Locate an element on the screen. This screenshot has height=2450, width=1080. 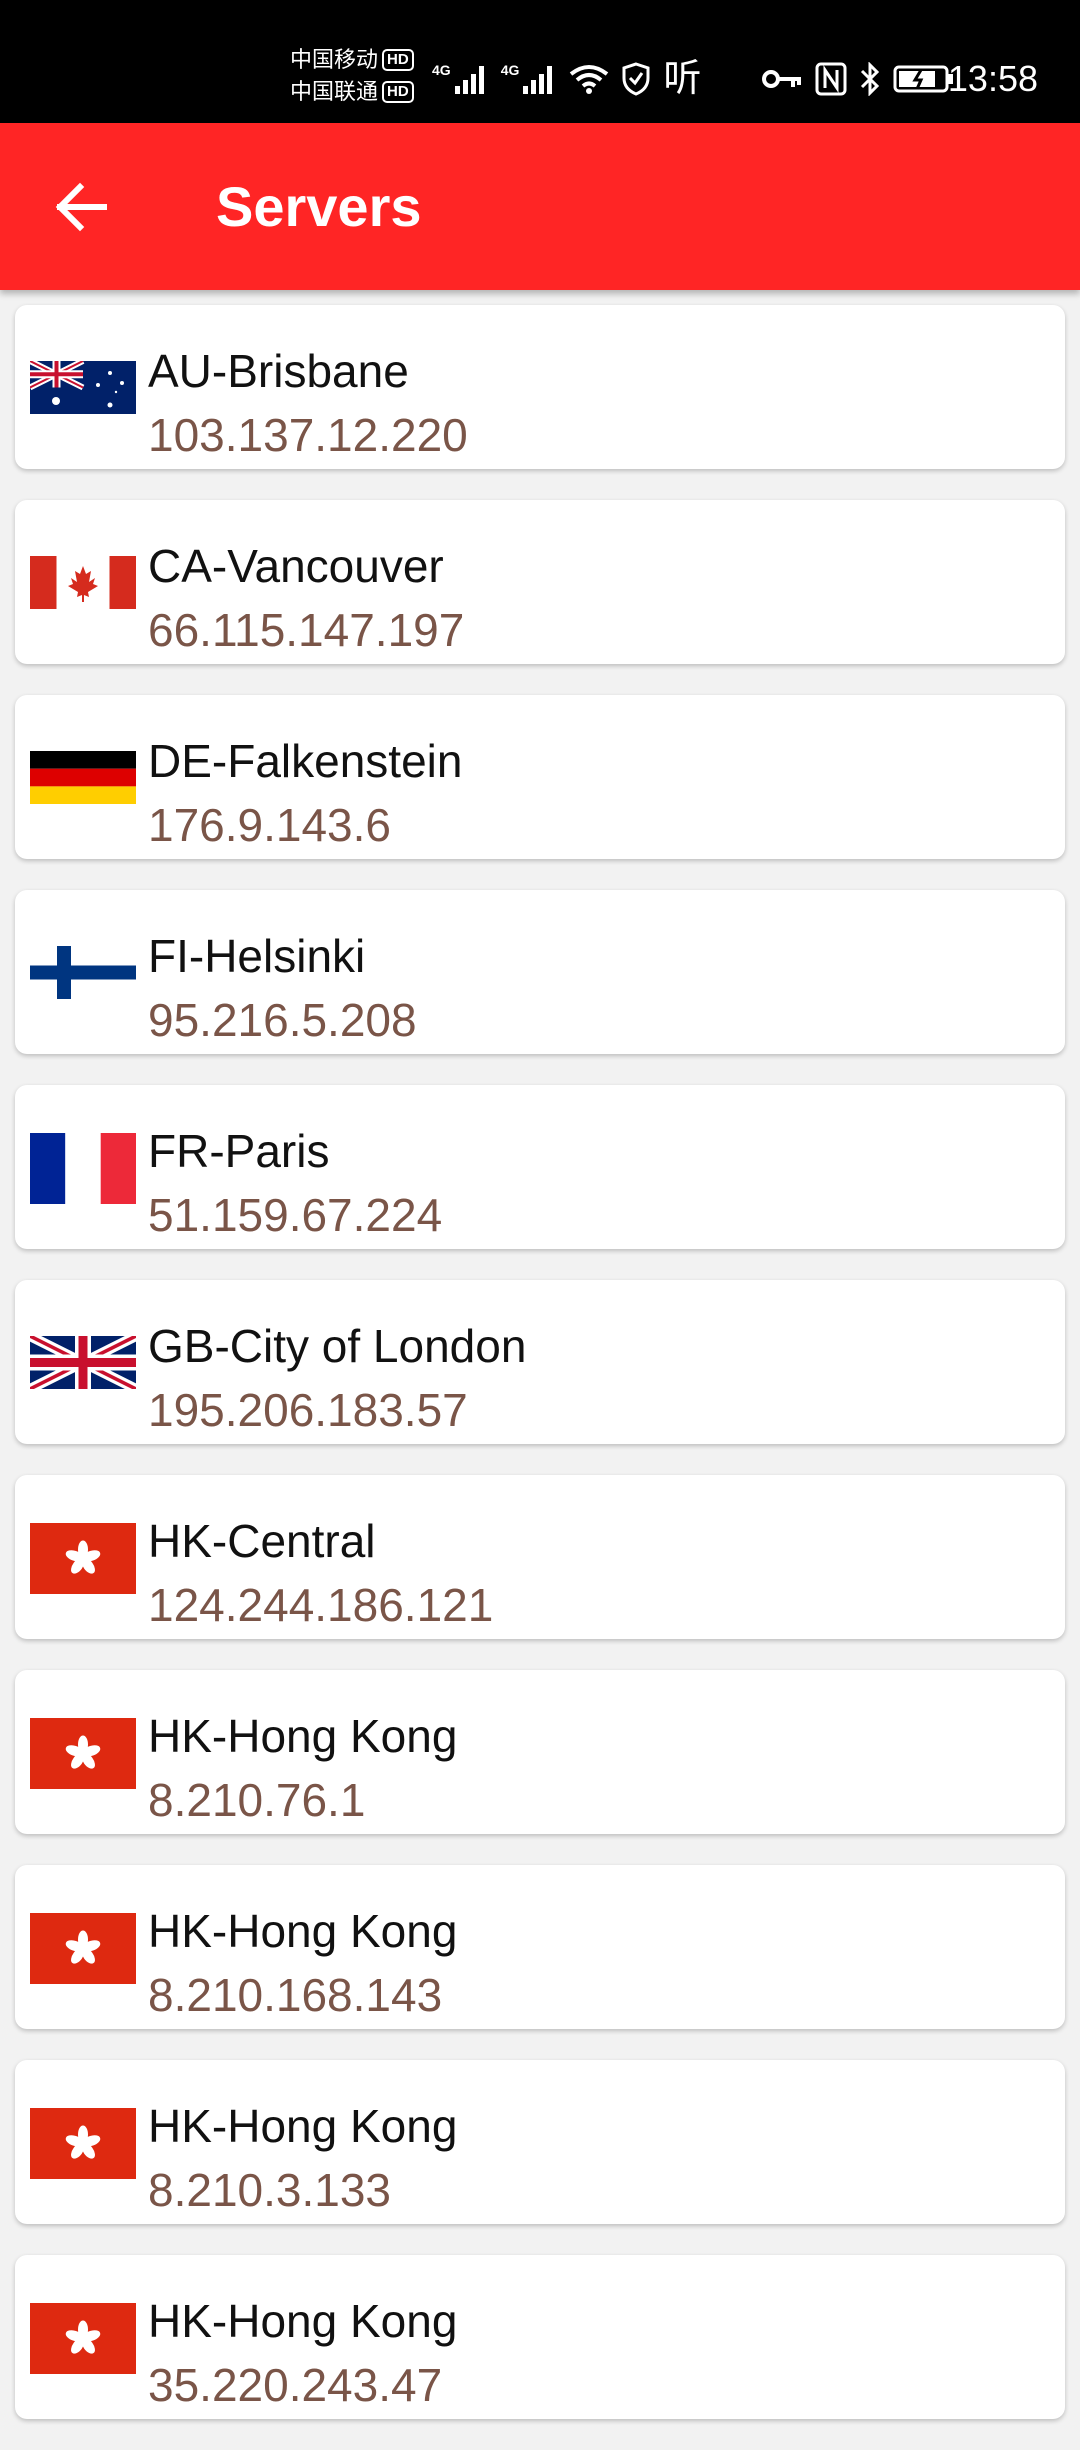
back-button is located at coordinates (80, 207).